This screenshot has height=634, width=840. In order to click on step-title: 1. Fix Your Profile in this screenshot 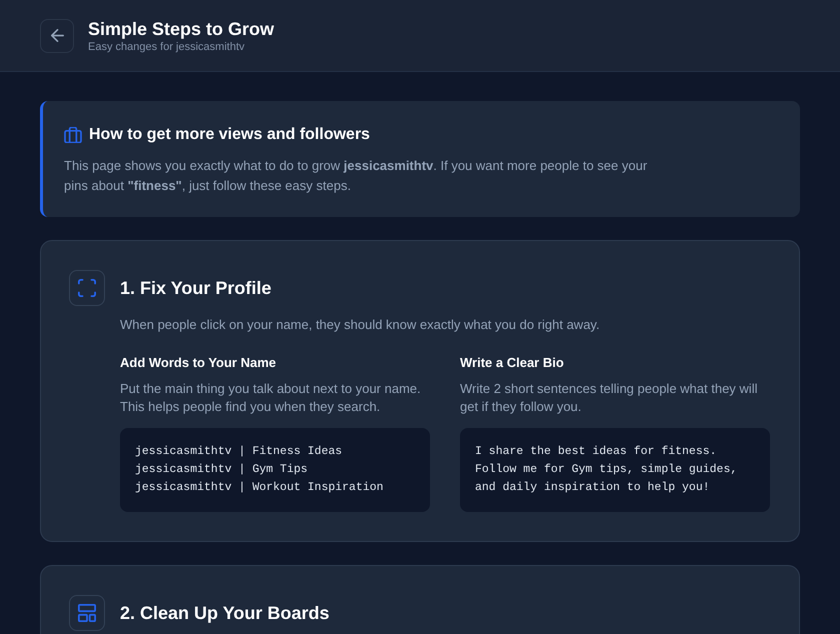, I will do `click(196, 288)`.